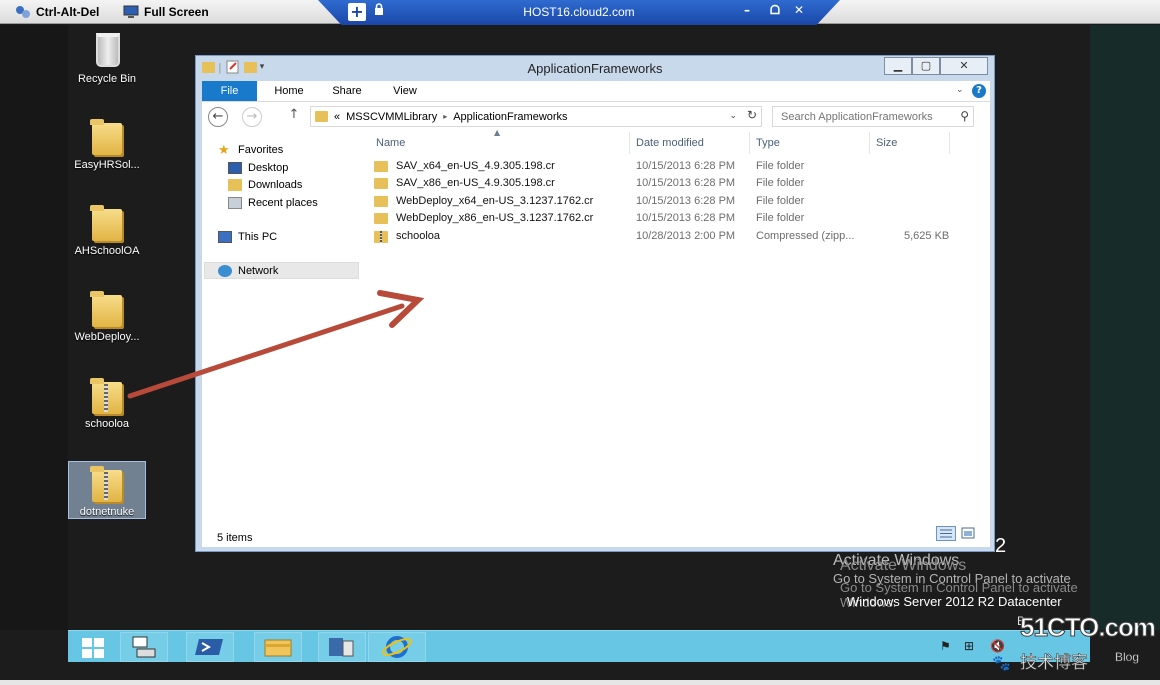 The width and height of the screenshot is (1160, 685). I want to click on site-watermark-subtitle: 技术博客, so click(1054, 663).